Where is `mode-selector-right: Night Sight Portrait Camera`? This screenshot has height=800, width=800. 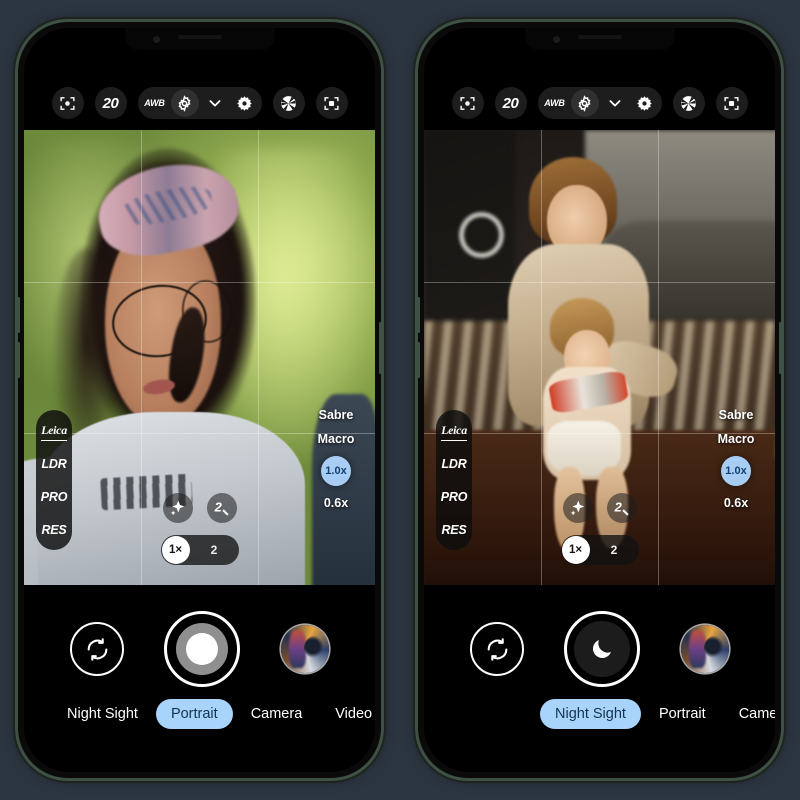
mode-selector-right: Night Sight Portrait Camera is located at coordinates (599, 714).